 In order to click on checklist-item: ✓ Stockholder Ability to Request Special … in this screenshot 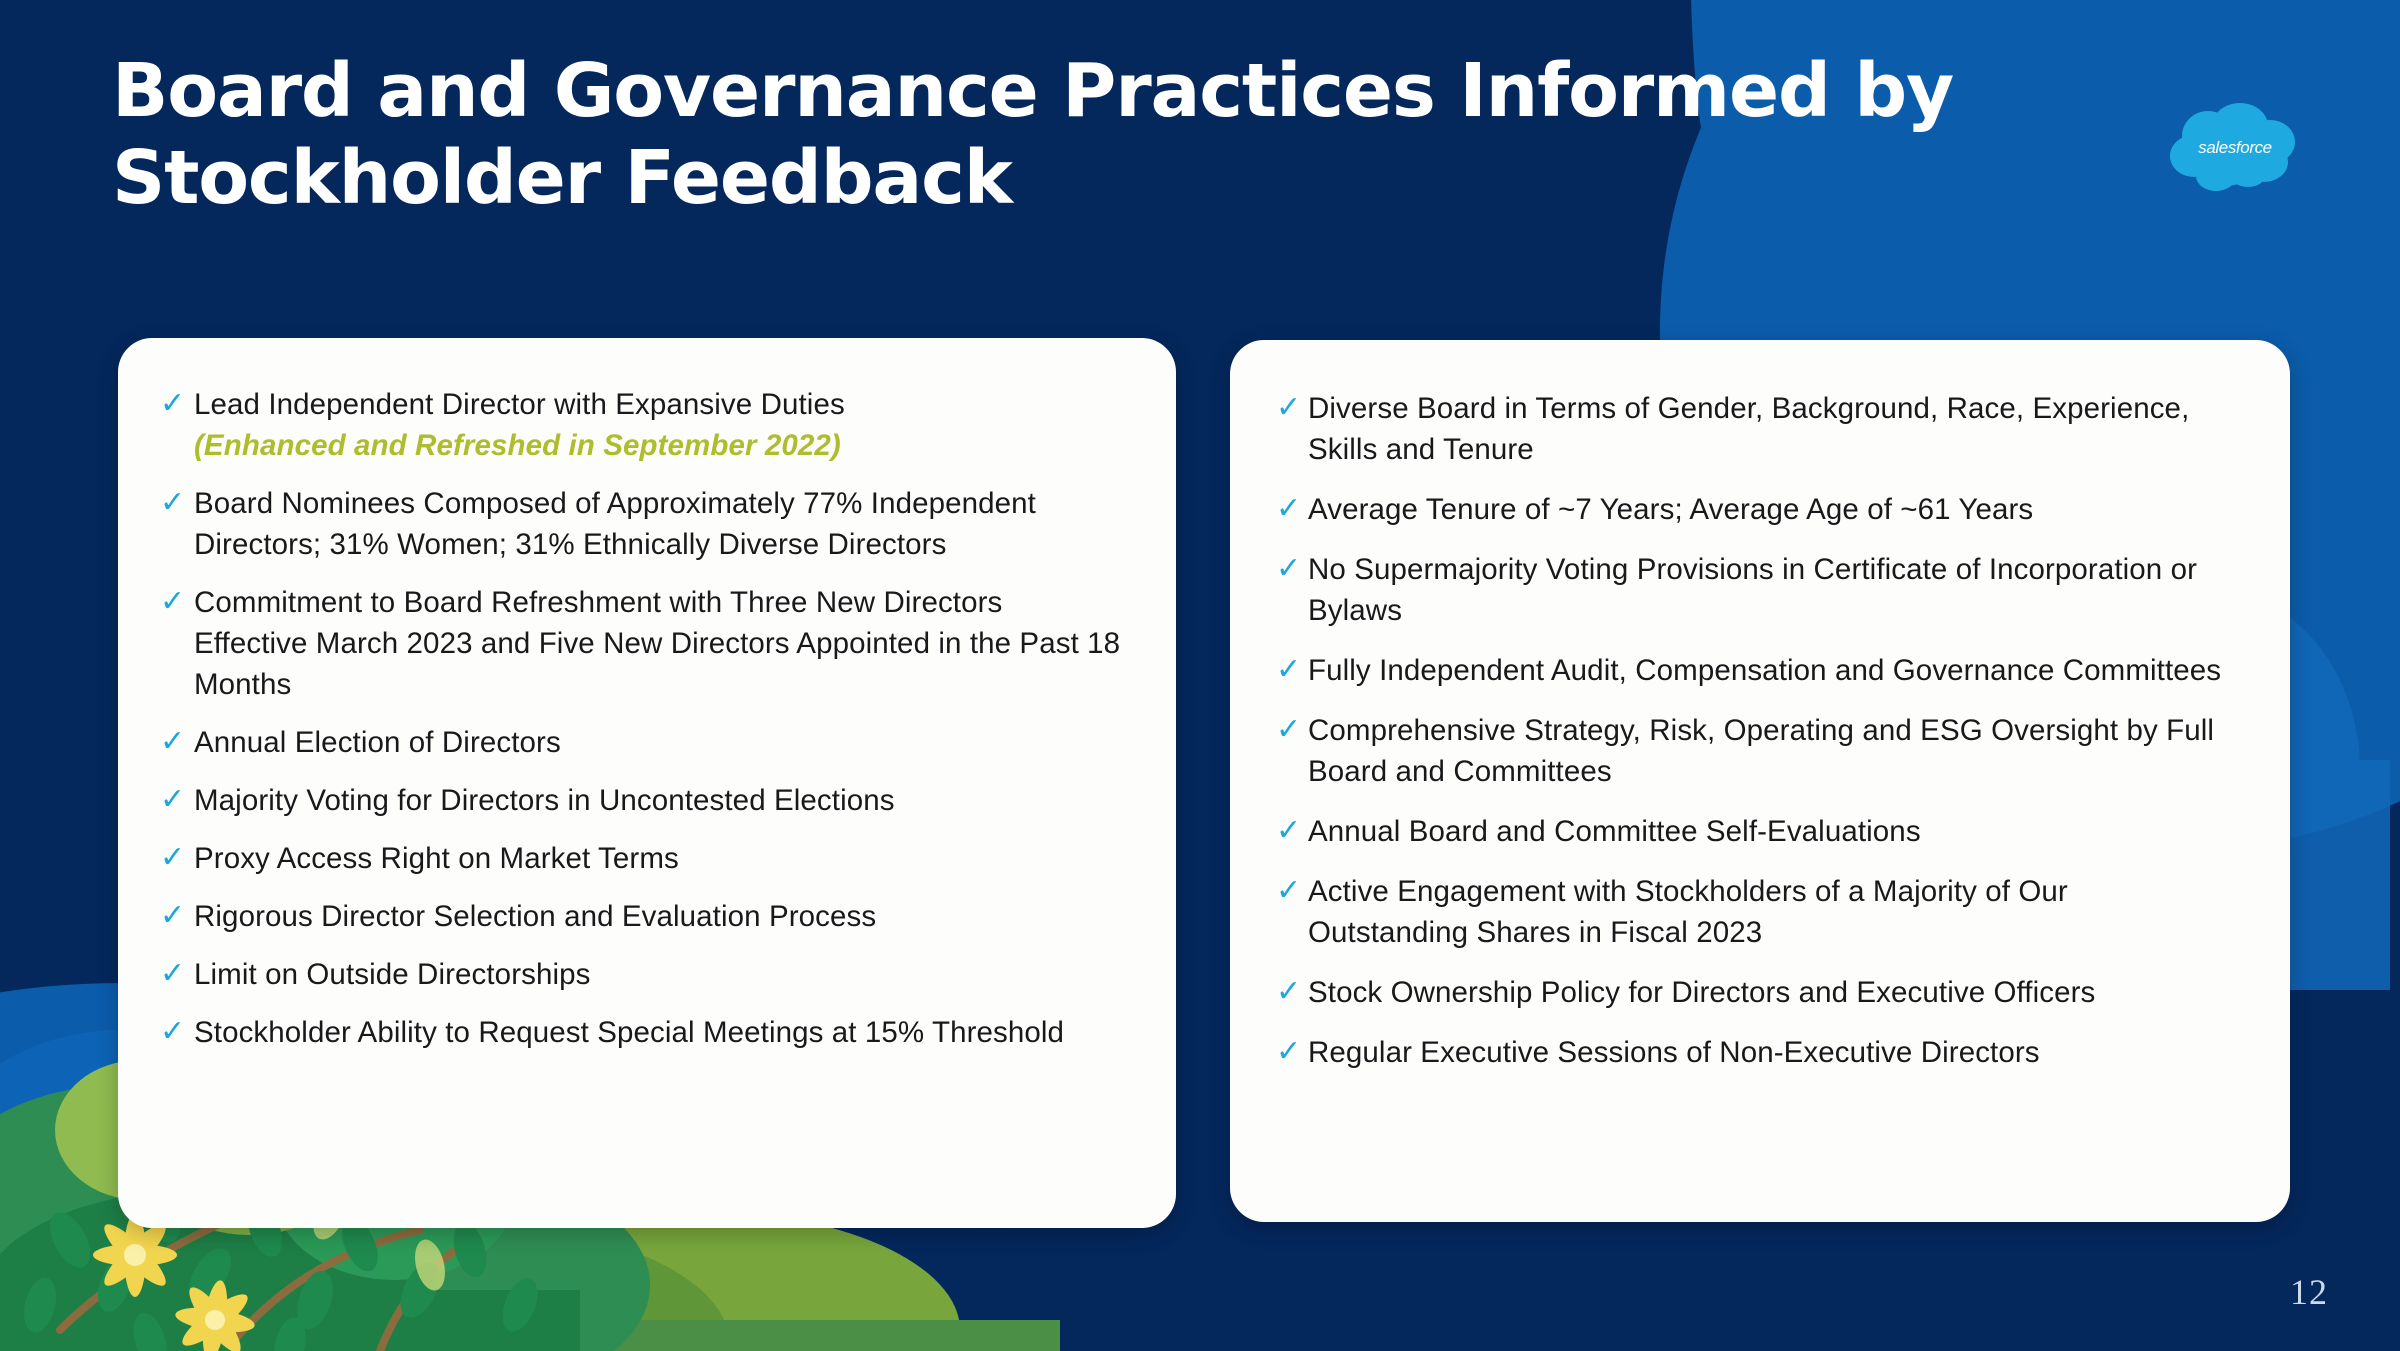, I will do `click(647, 1032)`.